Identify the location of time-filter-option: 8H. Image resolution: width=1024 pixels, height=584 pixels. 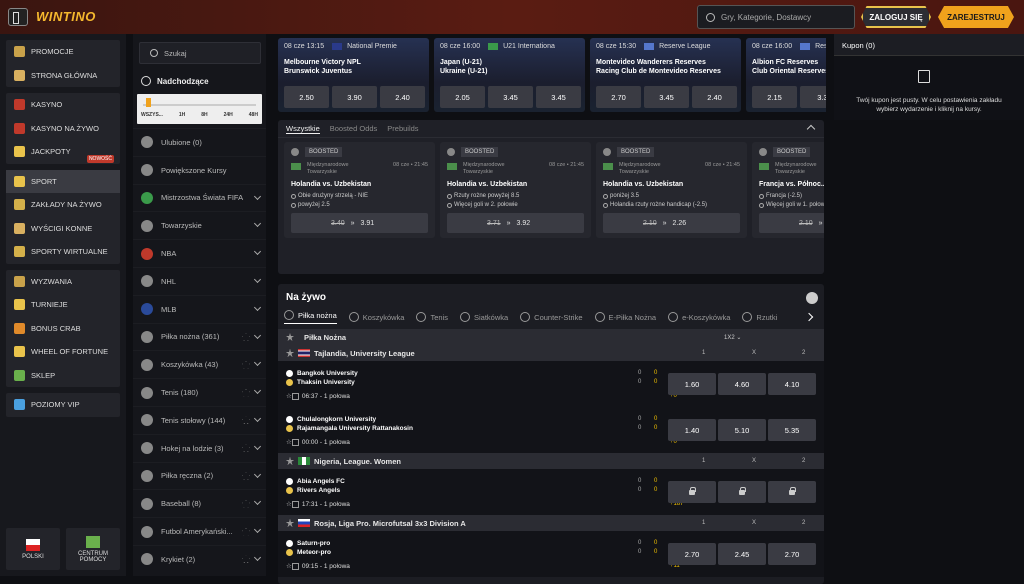
(204, 115).